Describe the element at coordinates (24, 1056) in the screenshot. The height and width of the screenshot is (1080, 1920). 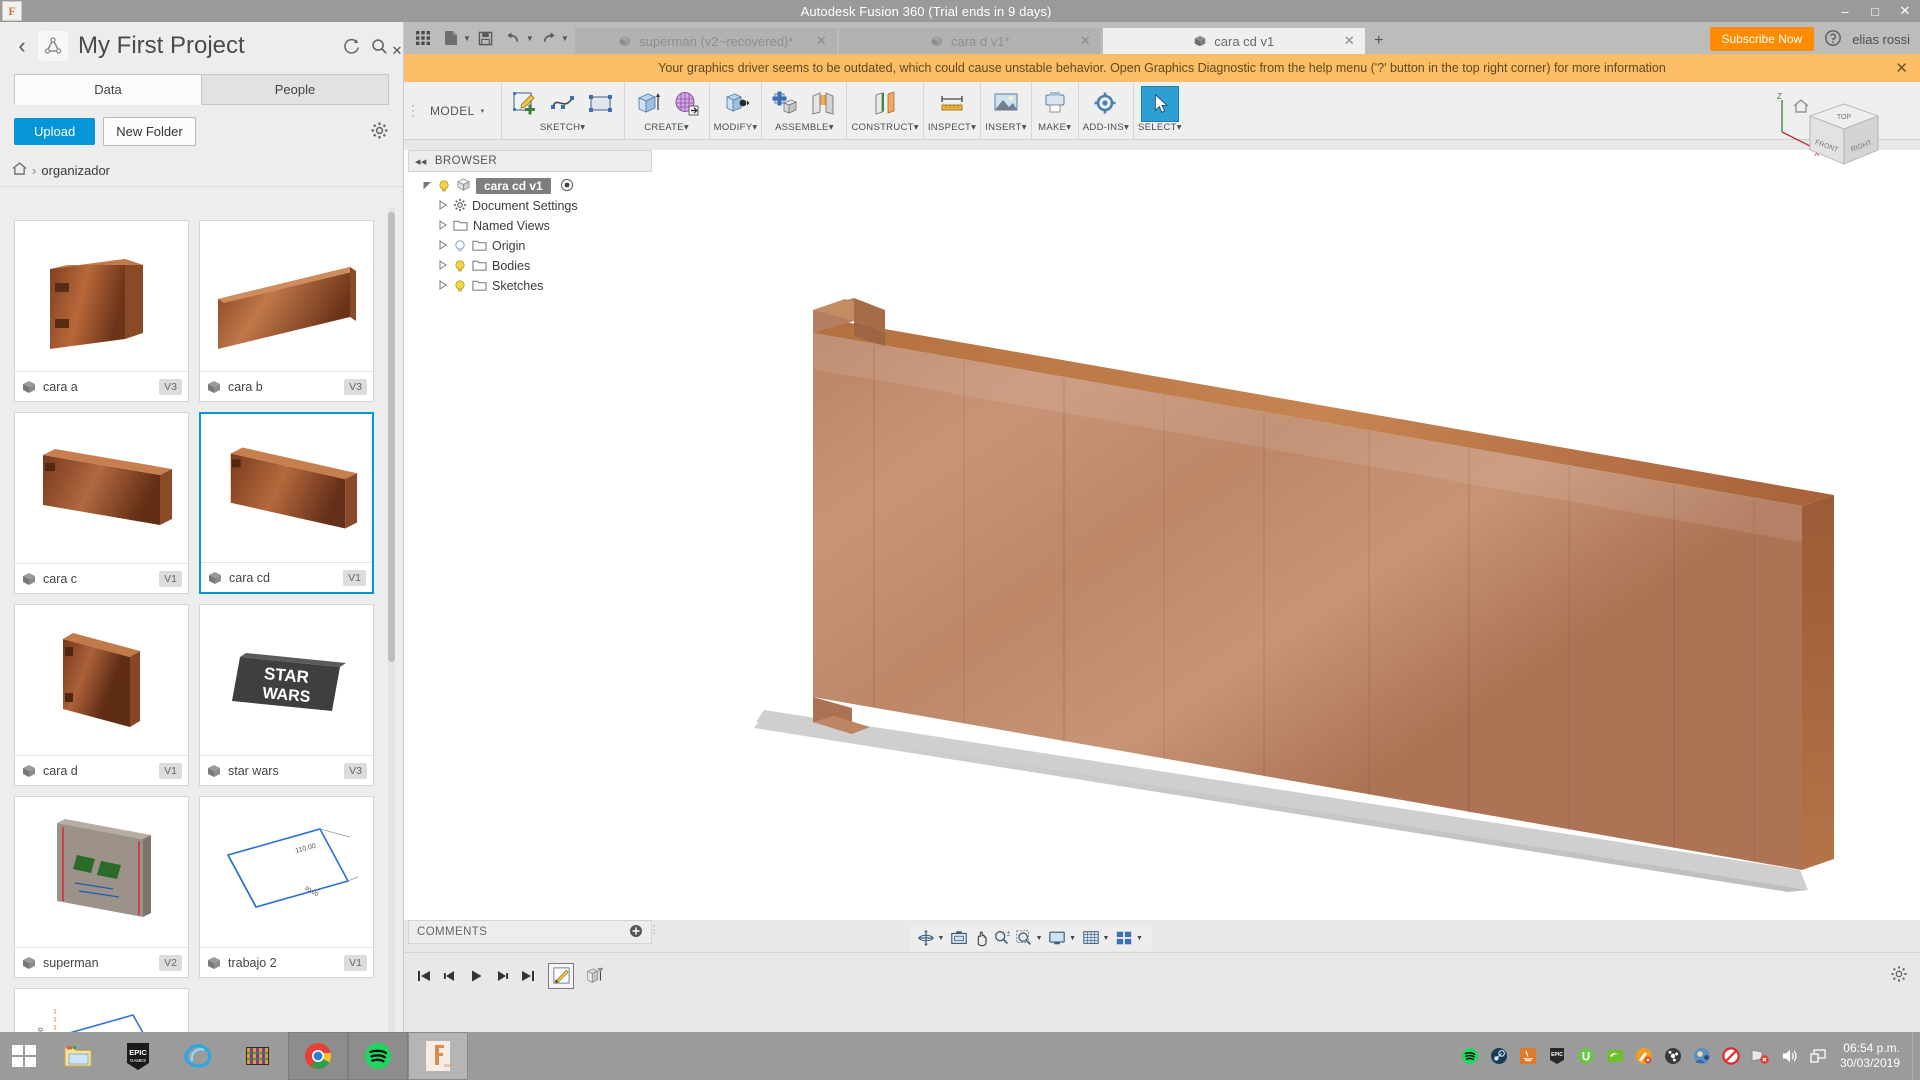
I see `windows-start-icon` at that location.